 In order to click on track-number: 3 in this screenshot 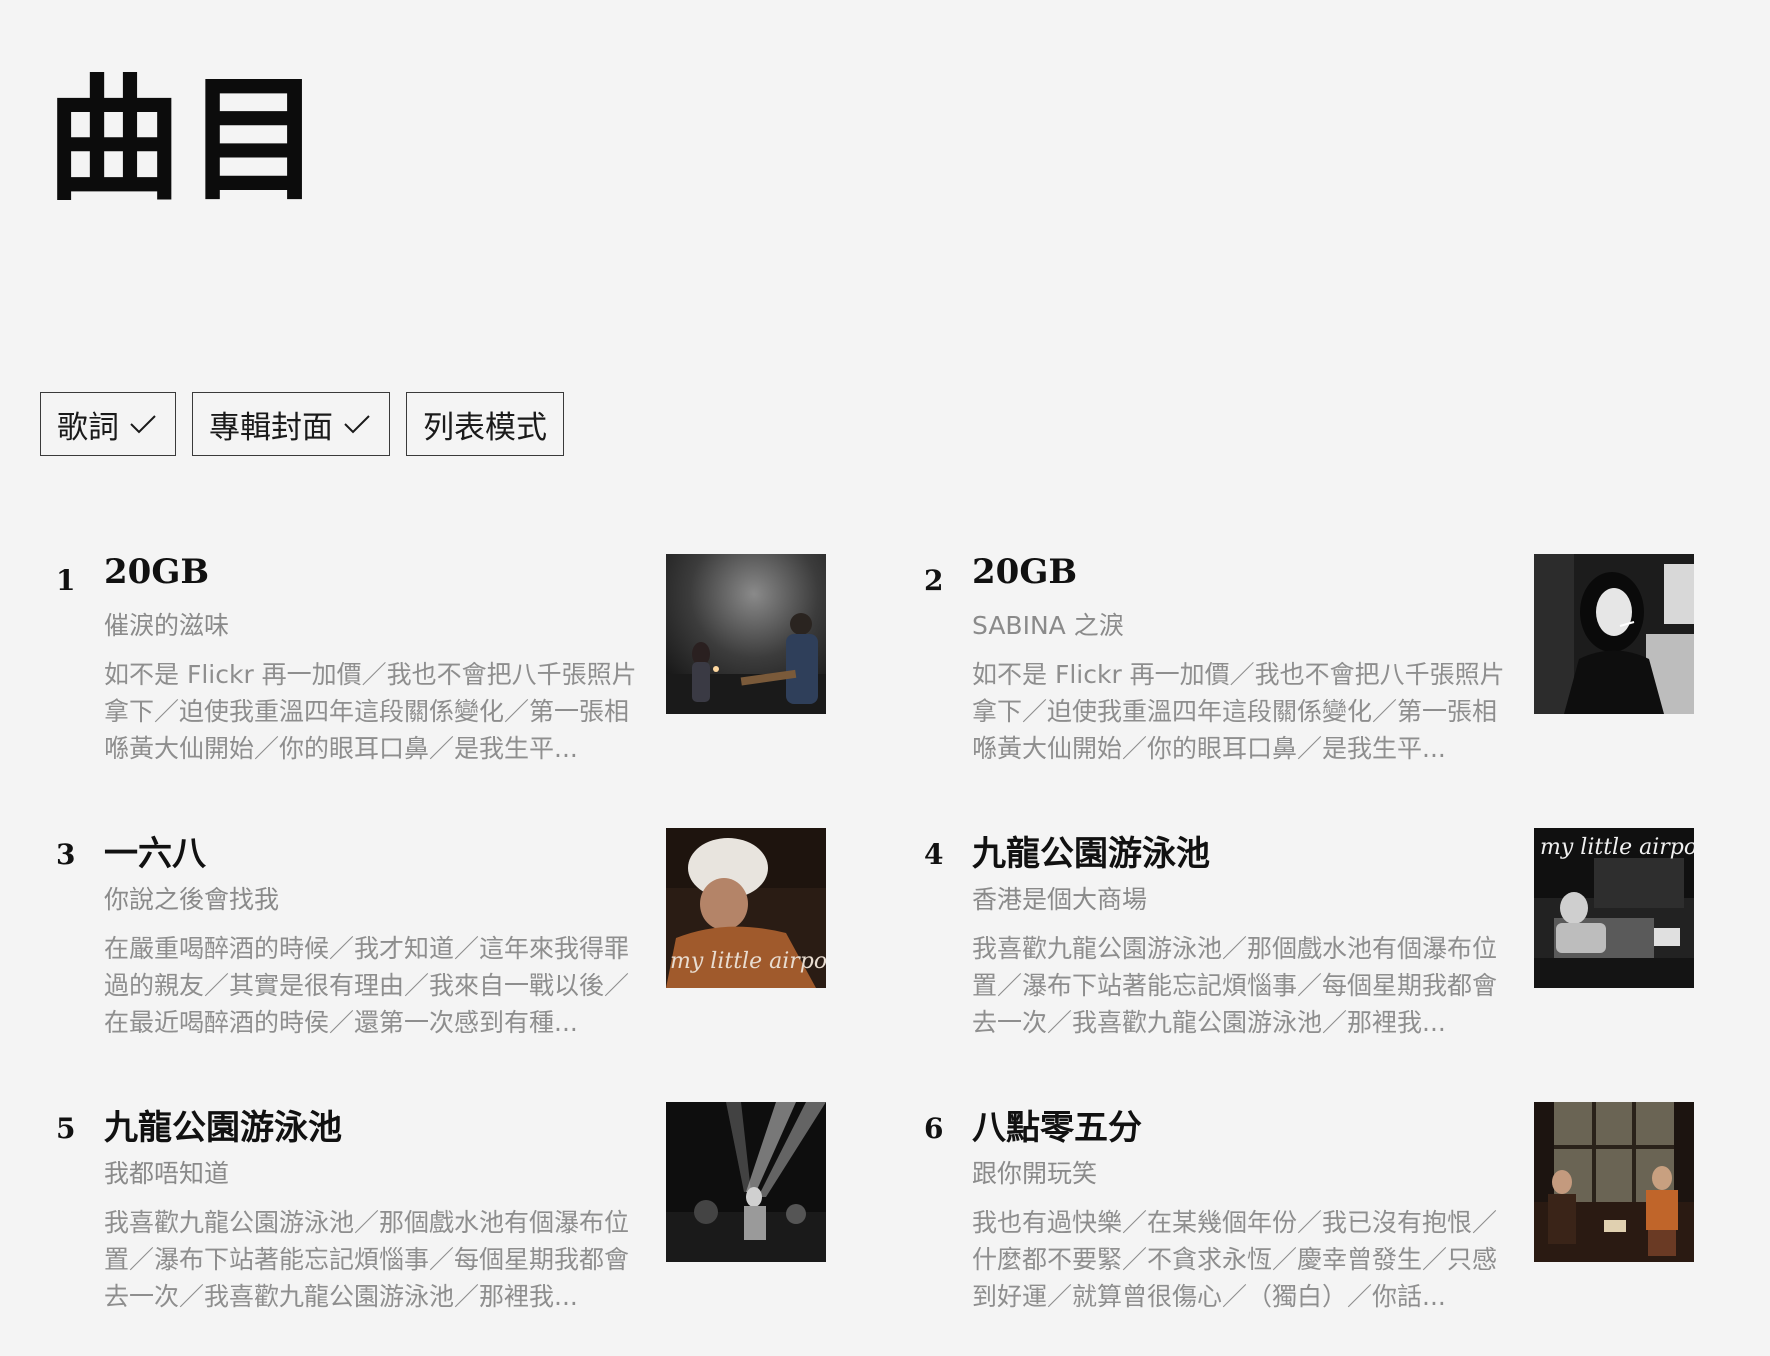, I will do `click(66, 854)`.